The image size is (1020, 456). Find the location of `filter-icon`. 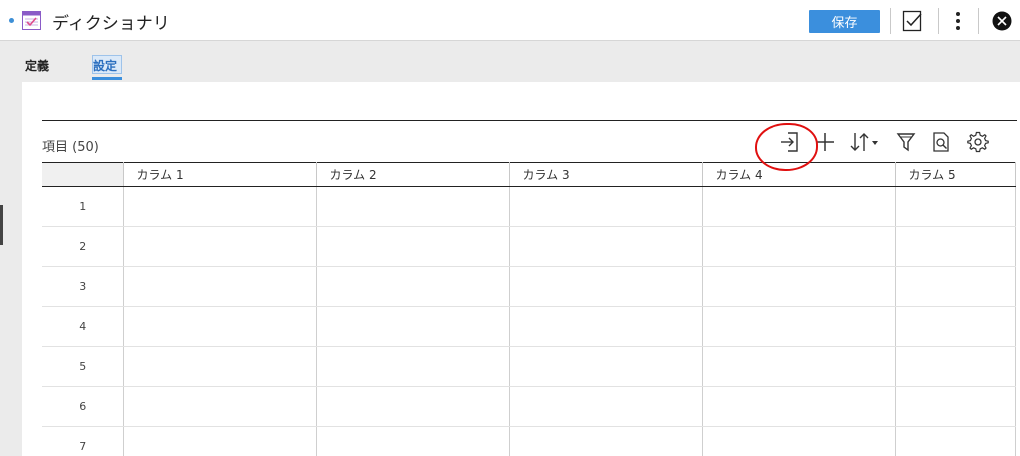

filter-icon is located at coordinates (906, 142).